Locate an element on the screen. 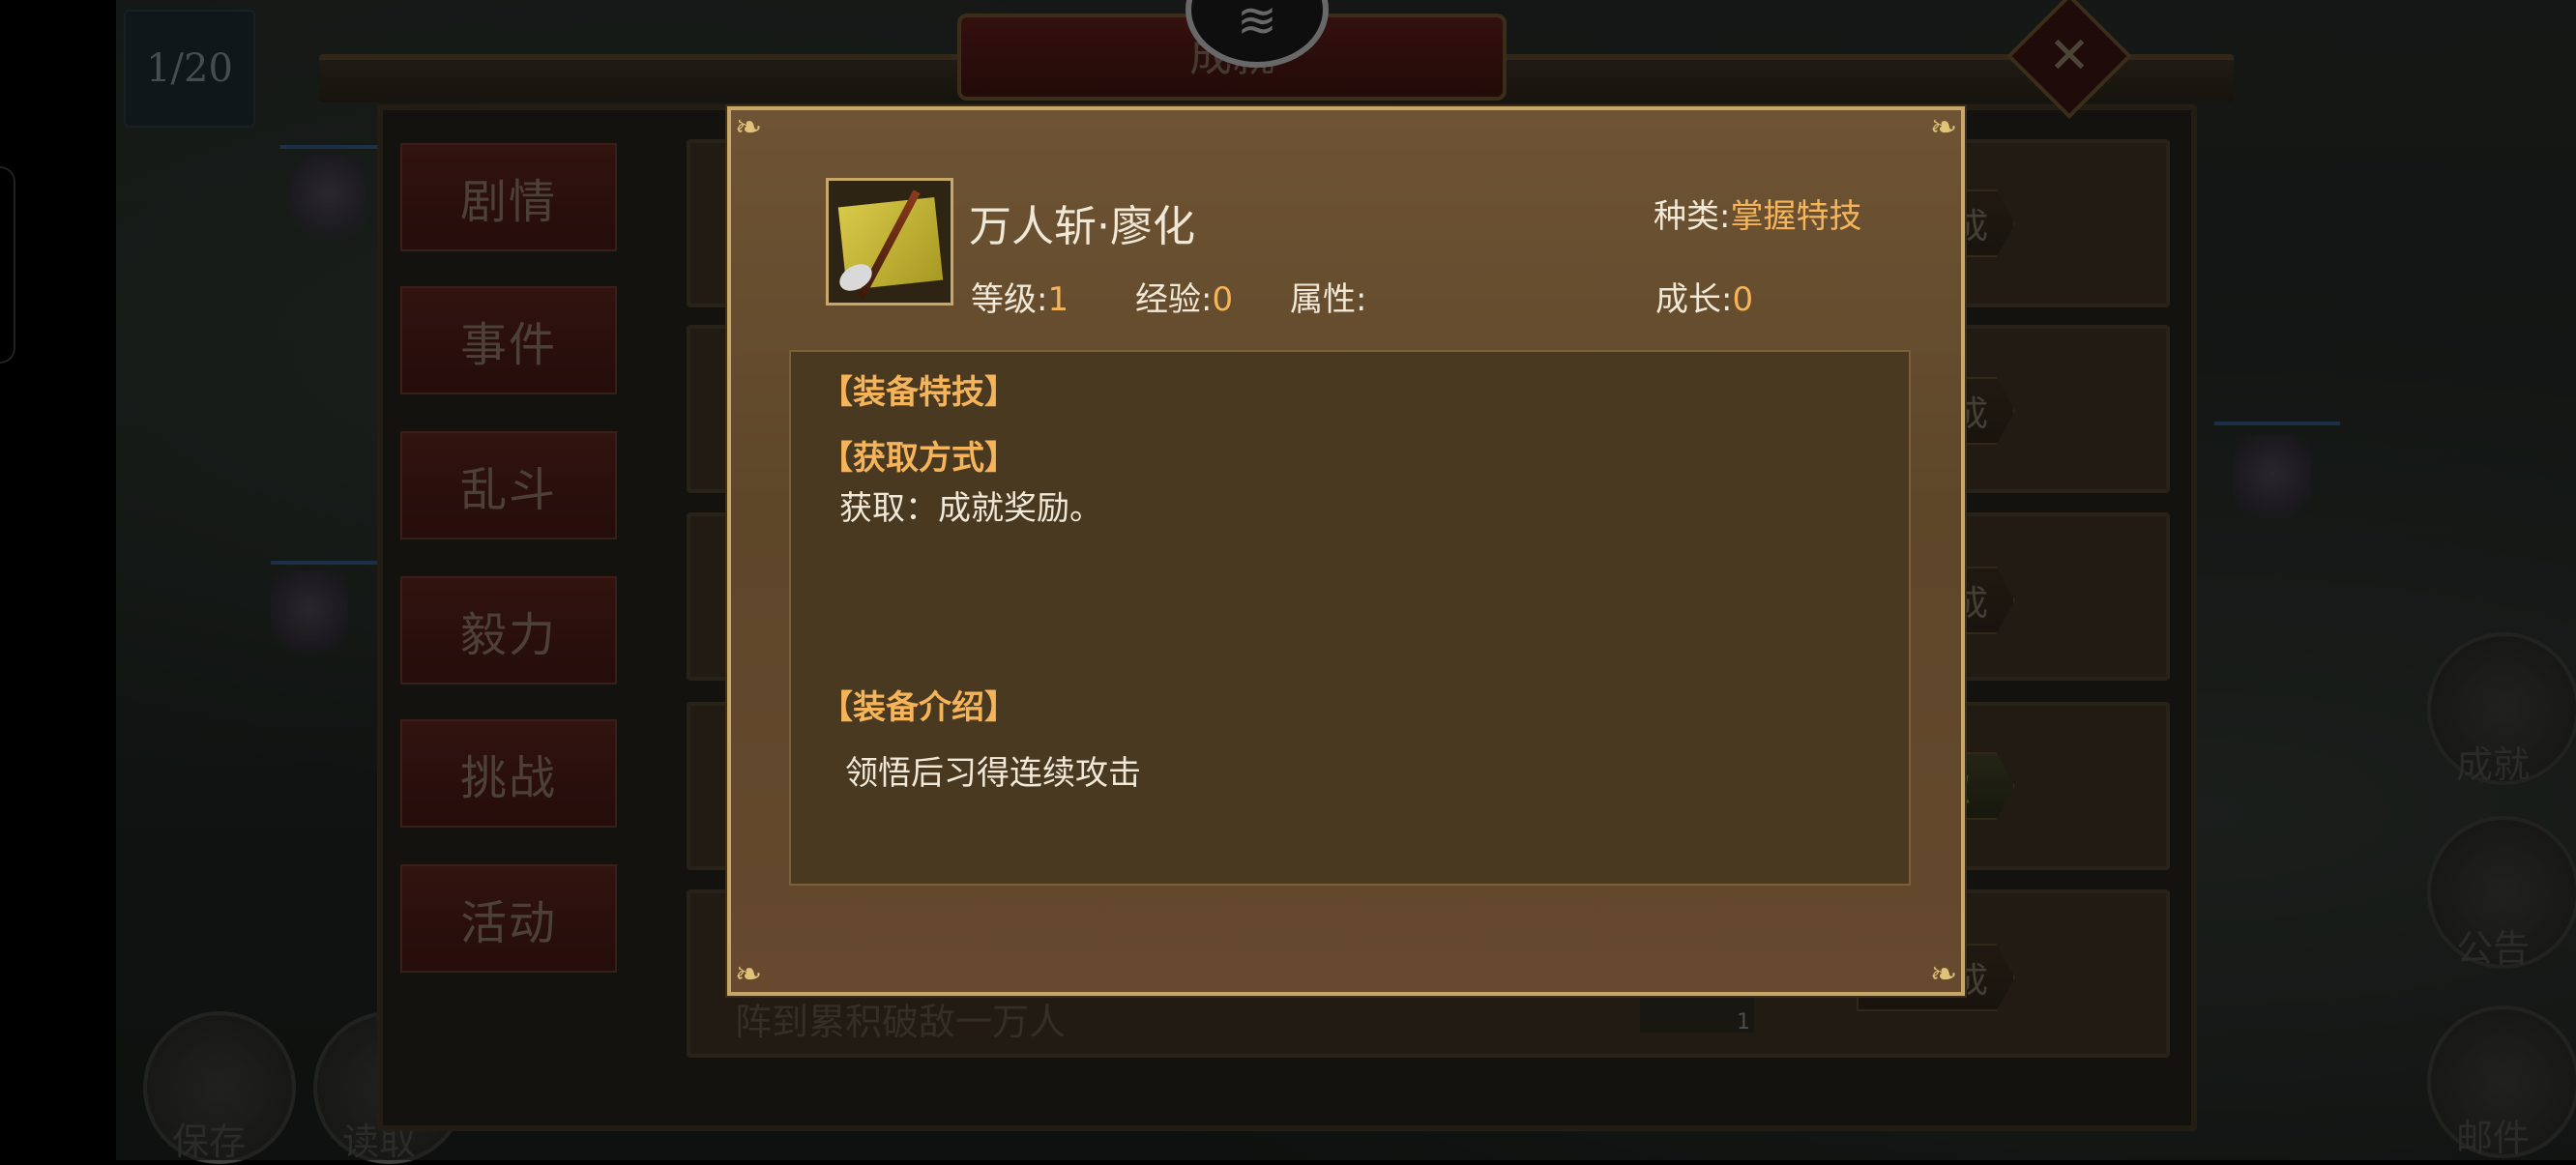 The image size is (2576, 1165). intro-text: 领悟后习得连续攻击 is located at coordinates (993, 773).